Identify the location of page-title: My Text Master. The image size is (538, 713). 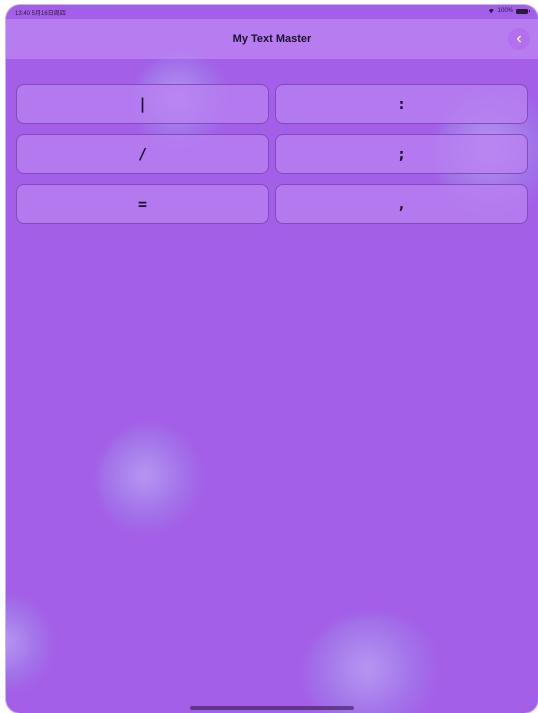
(272, 39).